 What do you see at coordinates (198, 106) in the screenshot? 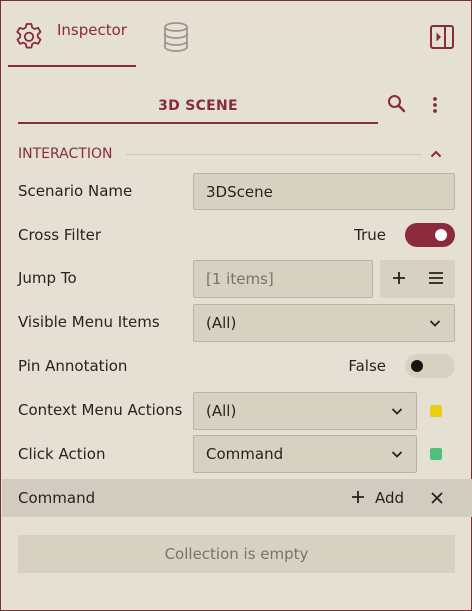
I see `component-title: 3D SCENE` at bounding box center [198, 106].